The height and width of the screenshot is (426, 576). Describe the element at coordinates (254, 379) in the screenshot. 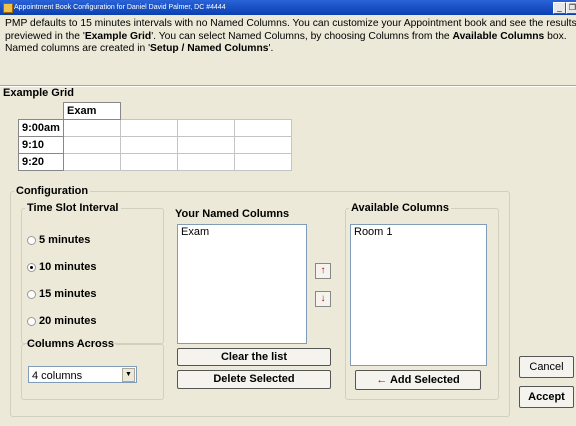

I see `delete-selected-button: Delete Selected` at that location.